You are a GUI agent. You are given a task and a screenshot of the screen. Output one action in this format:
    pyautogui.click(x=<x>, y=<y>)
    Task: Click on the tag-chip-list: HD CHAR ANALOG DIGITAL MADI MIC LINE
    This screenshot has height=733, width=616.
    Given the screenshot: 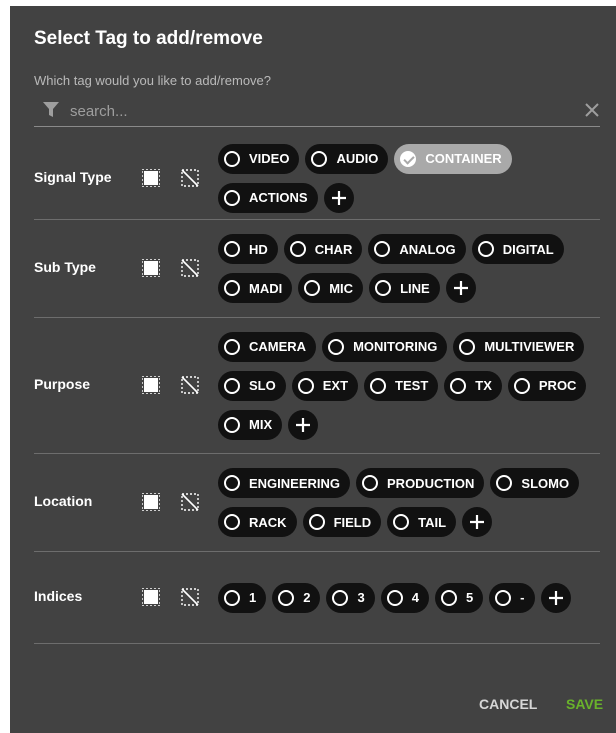 What is the action you would take?
    pyautogui.click(x=412, y=268)
    